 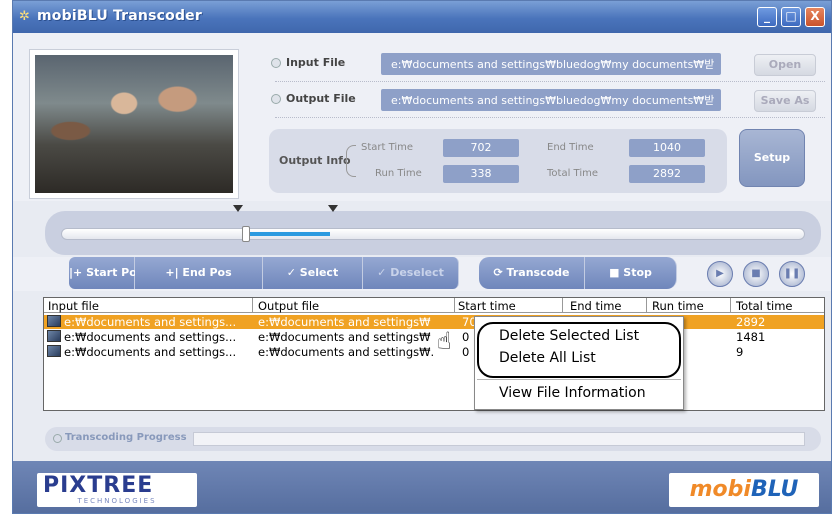 I want to click on end-time-value: 1040, so click(x=667, y=148).